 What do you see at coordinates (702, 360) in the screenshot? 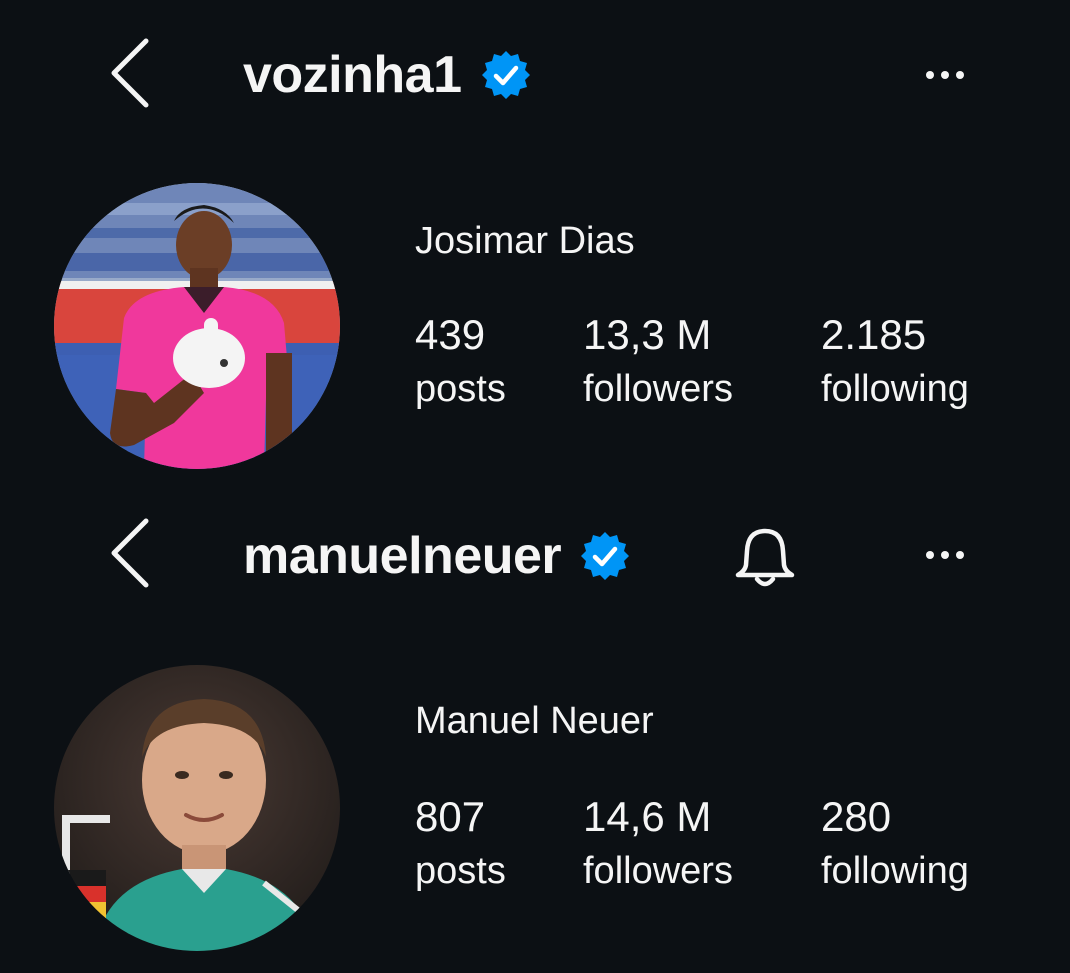
I see `followers-stat: 13,3 M followers` at bounding box center [702, 360].